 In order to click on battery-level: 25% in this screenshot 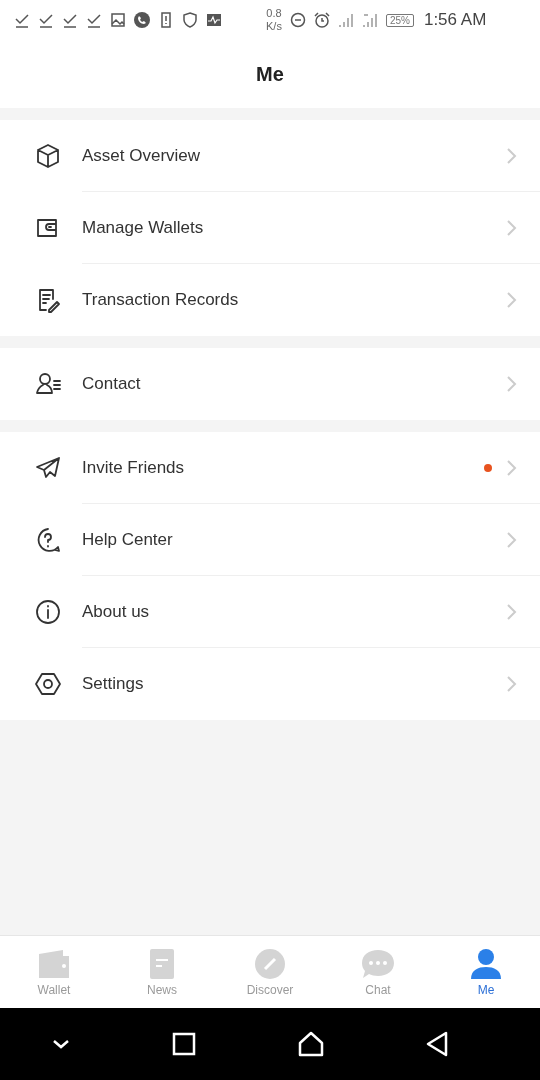, I will do `click(399, 20)`.